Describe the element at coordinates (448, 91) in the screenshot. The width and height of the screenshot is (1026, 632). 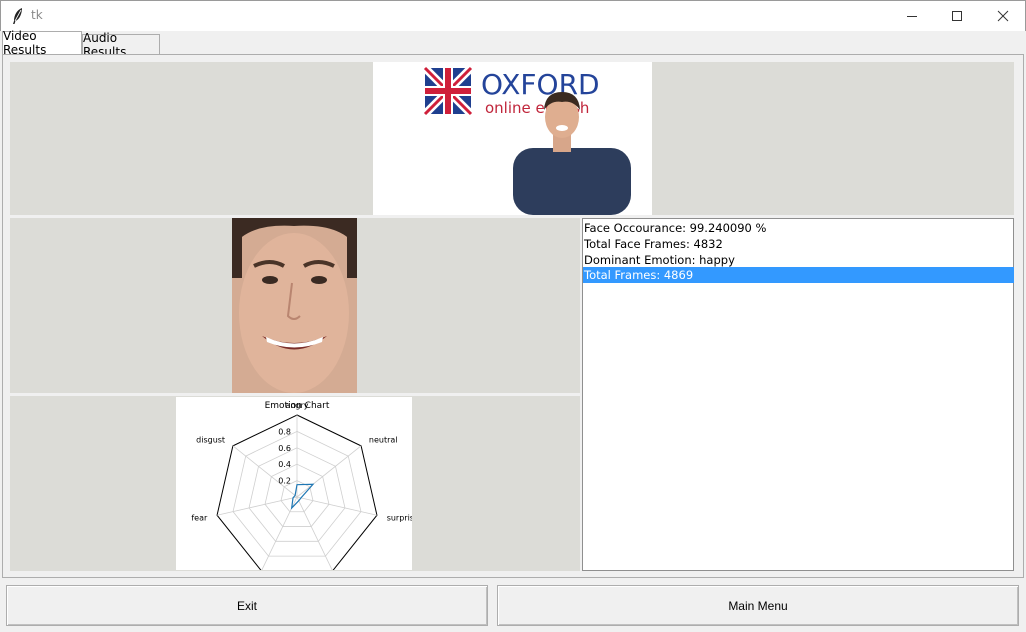
I see `union-jack-icon` at that location.